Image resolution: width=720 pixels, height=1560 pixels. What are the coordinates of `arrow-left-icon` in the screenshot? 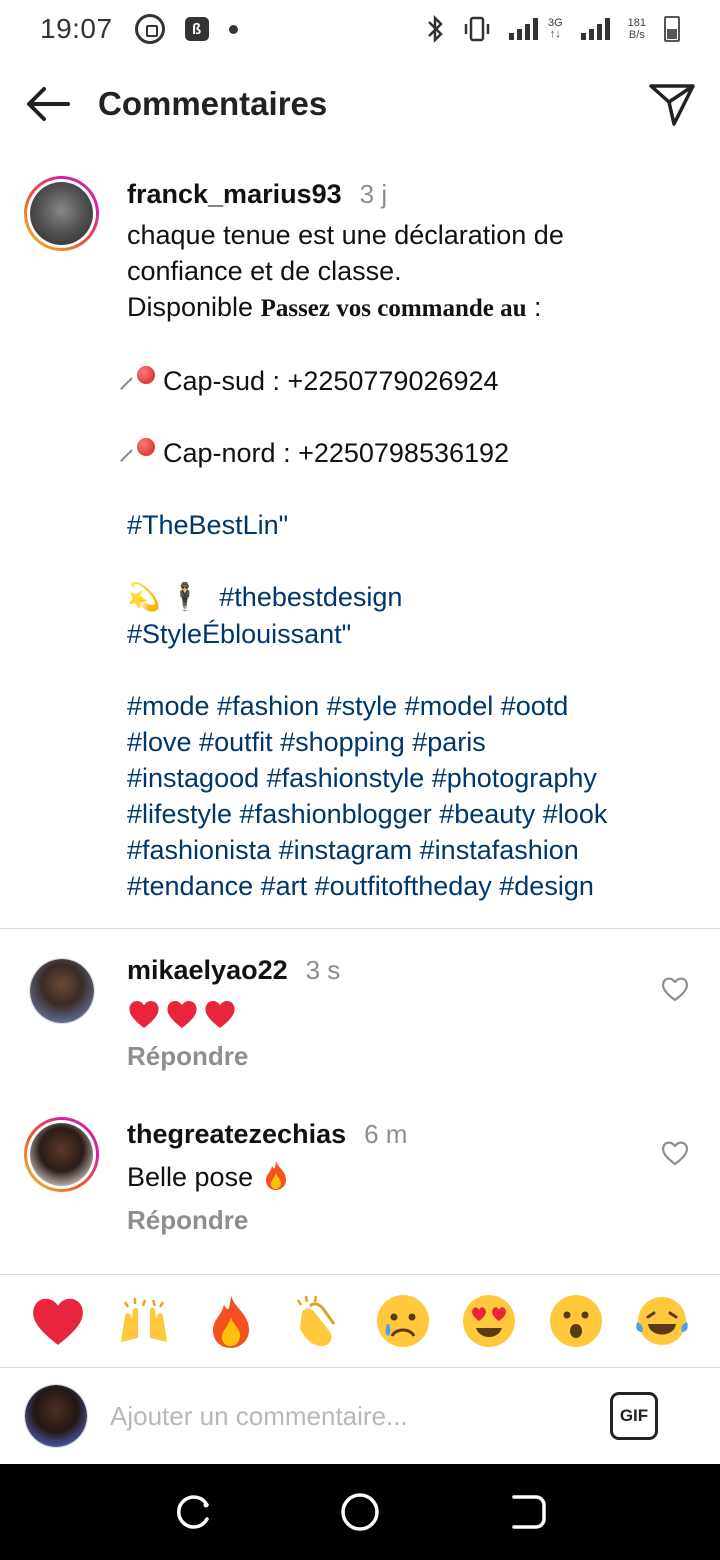 It's located at (48, 104).